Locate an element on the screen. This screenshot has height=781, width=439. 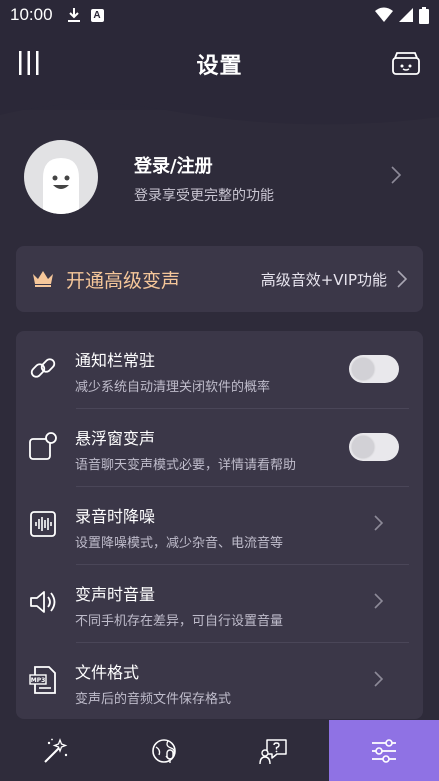
box-icon is located at coordinates (406, 64).